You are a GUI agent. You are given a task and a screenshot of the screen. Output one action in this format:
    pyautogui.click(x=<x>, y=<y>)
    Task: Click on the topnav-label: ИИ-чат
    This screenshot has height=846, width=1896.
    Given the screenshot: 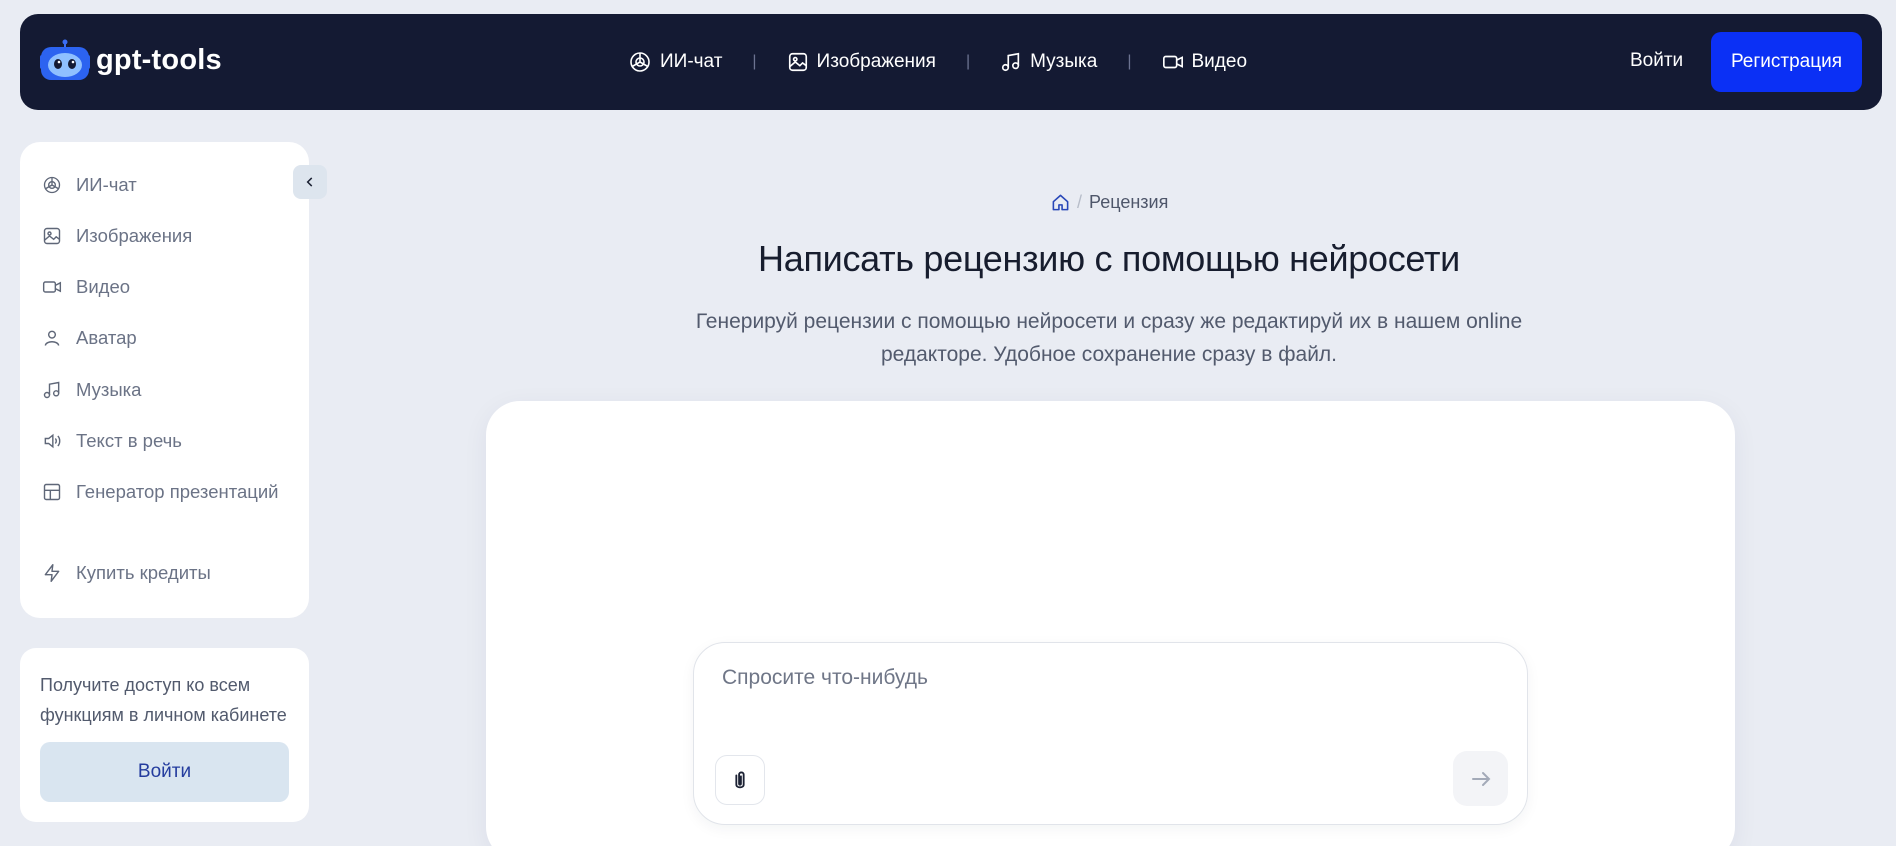 What is the action you would take?
    pyautogui.click(x=691, y=61)
    